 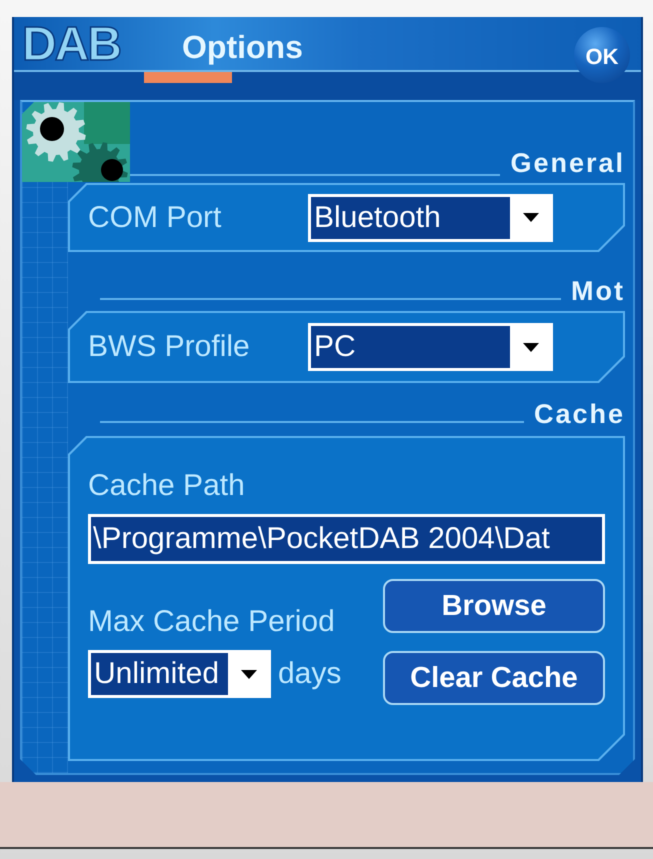 What do you see at coordinates (494, 678) in the screenshot?
I see `action-button: Clear Cache` at bounding box center [494, 678].